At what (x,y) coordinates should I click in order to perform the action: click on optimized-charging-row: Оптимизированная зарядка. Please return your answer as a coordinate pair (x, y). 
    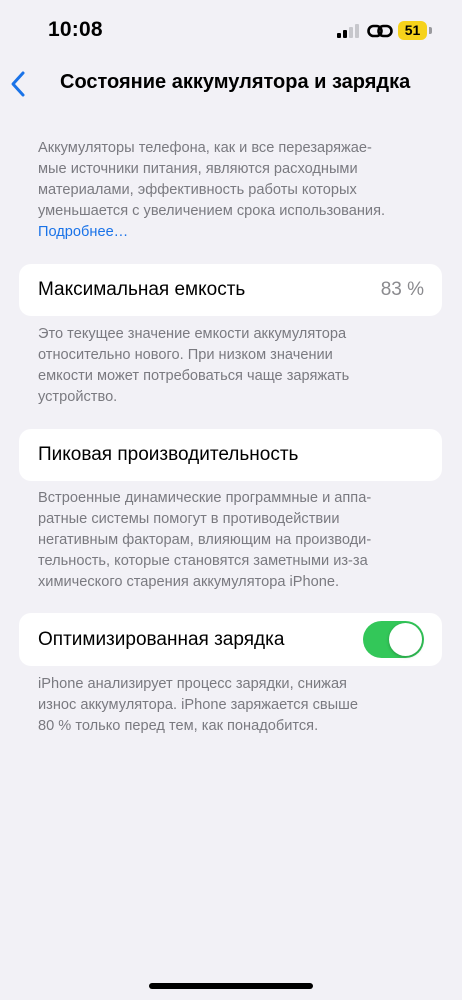
    Looking at the image, I should click on (230, 639).